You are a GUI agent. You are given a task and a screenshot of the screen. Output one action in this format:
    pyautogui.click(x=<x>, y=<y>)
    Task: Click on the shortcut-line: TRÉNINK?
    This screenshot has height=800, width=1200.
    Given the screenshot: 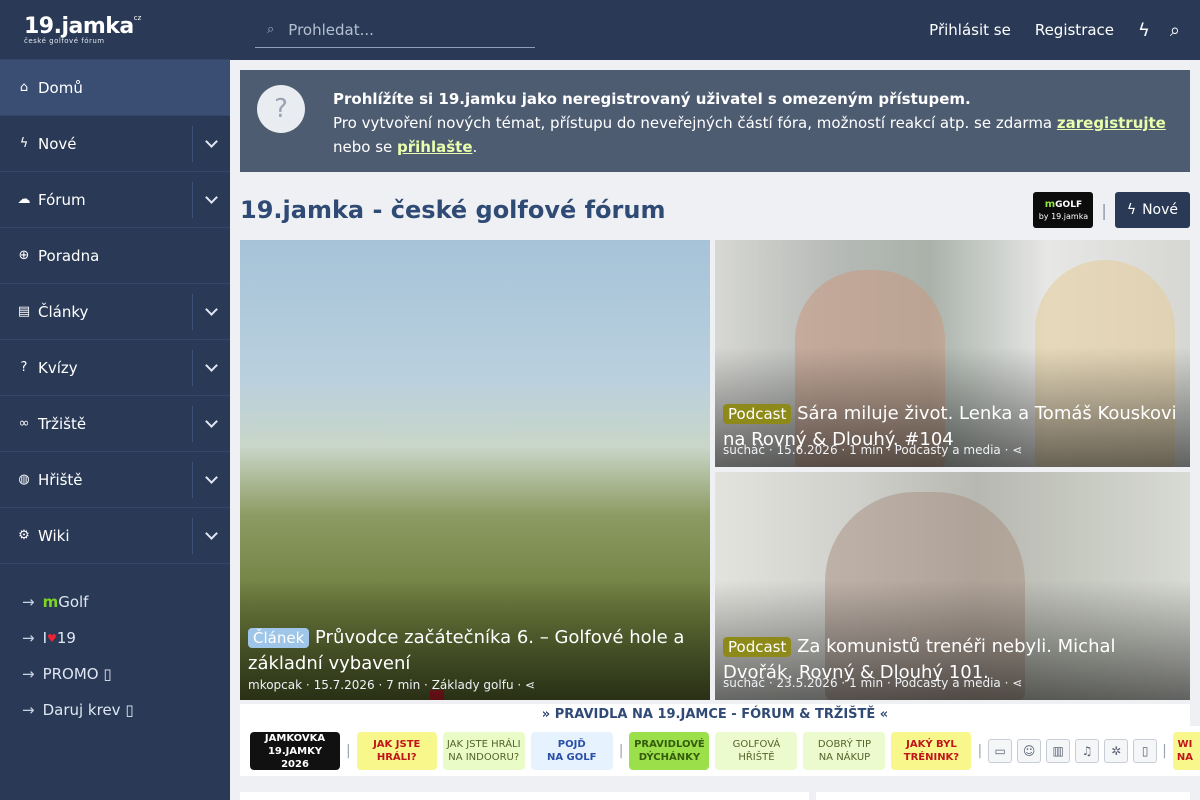 What is the action you would take?
    pyautogui.click(x=931, y=757)
    